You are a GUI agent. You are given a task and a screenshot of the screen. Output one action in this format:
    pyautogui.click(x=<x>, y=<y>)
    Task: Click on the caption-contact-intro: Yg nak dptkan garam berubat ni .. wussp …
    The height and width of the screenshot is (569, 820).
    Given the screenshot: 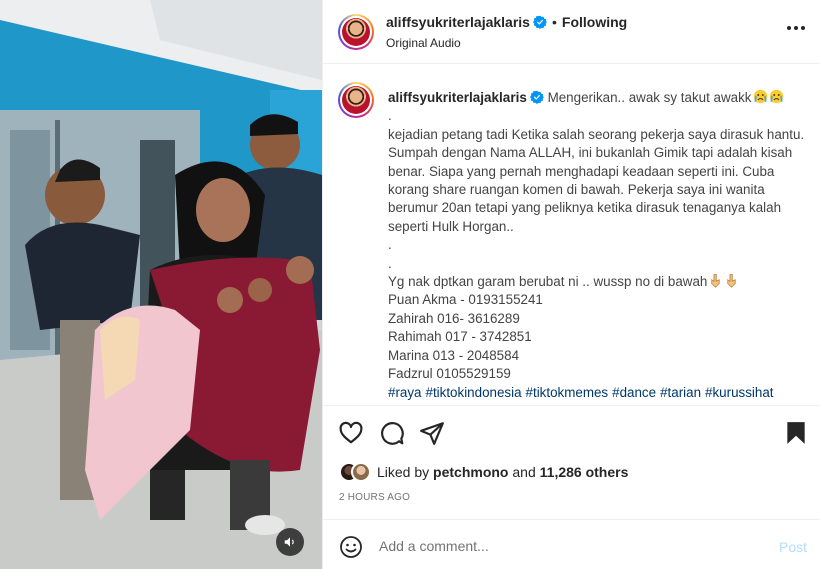 What is the action you would take?
    pyautogui.click(x=598, y=282)
    